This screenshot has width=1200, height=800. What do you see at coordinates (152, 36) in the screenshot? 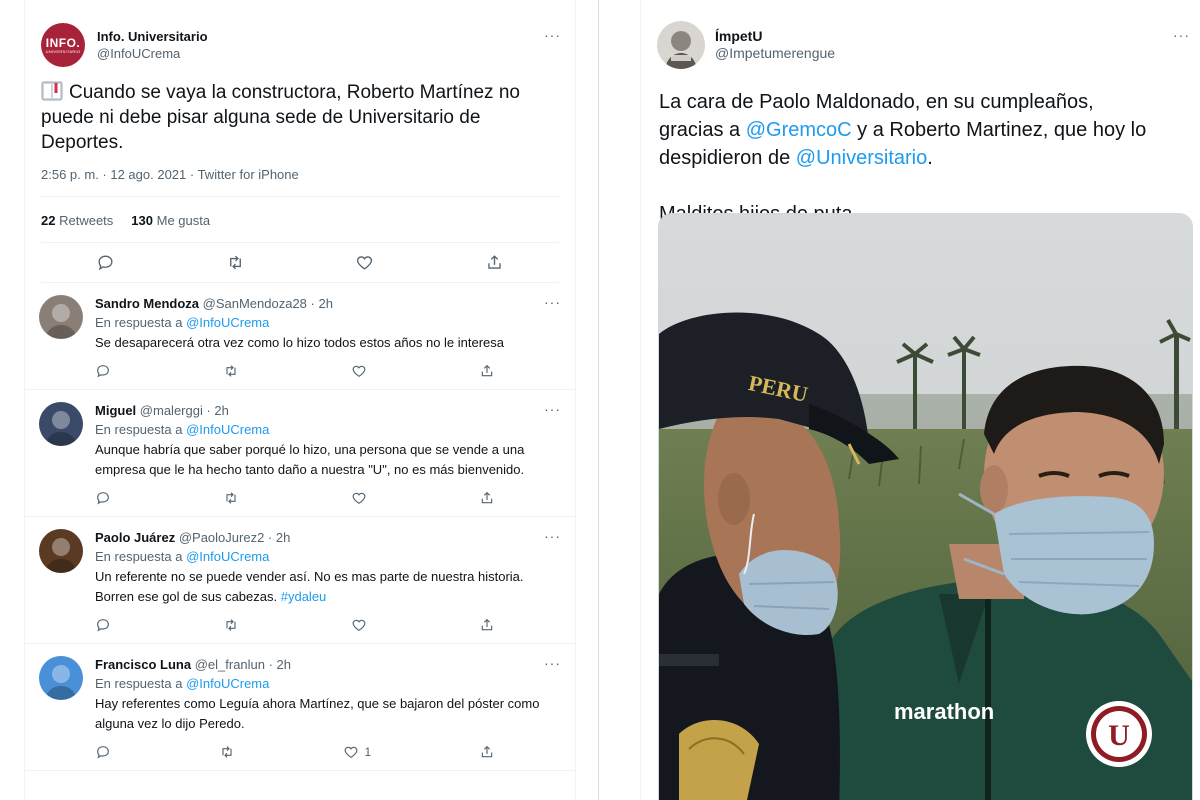
I see `author-name: Info. Universitario` at bounding box center [152, 36].